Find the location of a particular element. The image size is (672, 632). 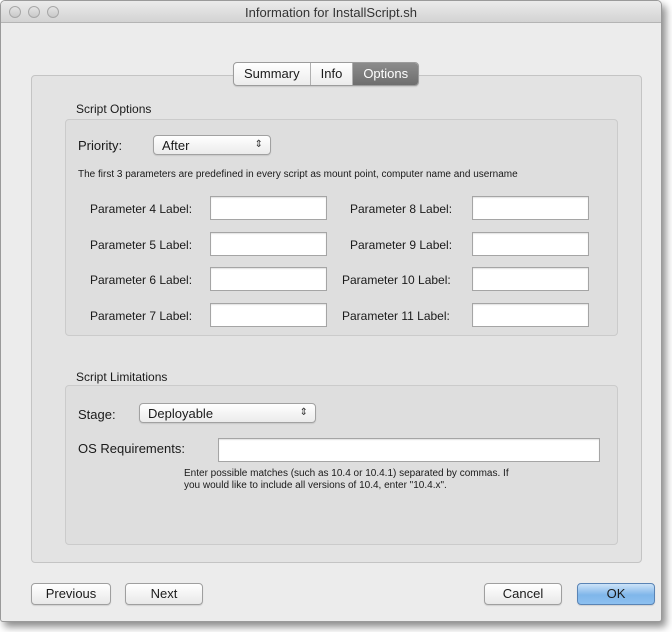

tab-info: Info is located at coordinates (332, 74).